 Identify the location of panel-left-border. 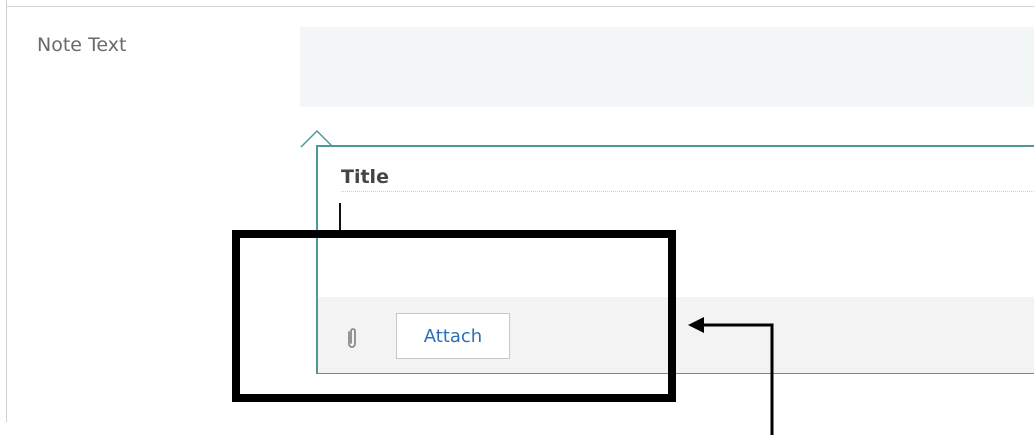
(6, 211).